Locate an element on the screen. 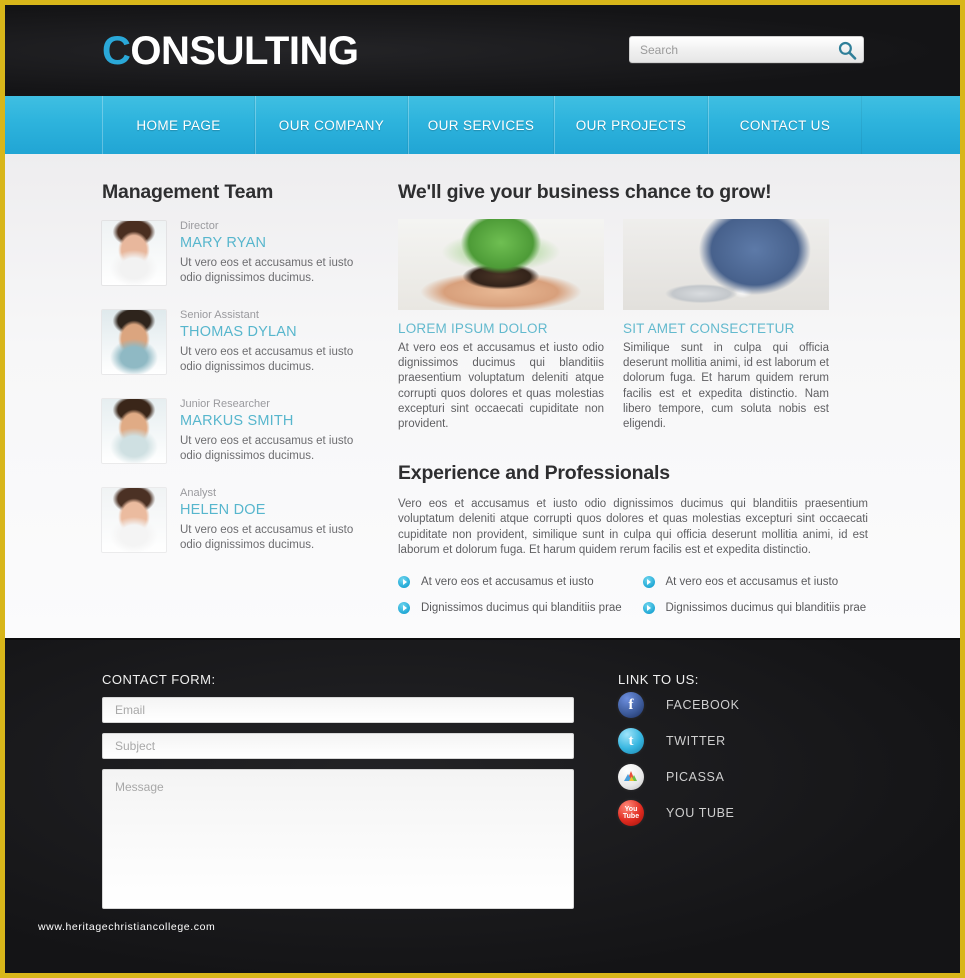  content-heading: We'll give your business chance to grow! is located at coordinates (585, 192).